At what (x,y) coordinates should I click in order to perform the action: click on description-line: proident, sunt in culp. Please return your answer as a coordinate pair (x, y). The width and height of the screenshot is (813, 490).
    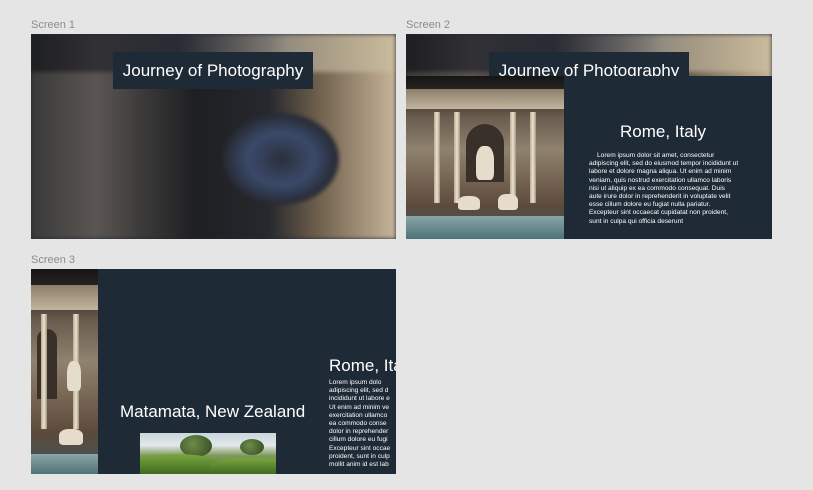
    Looking at the image, I should click on (359, 456).